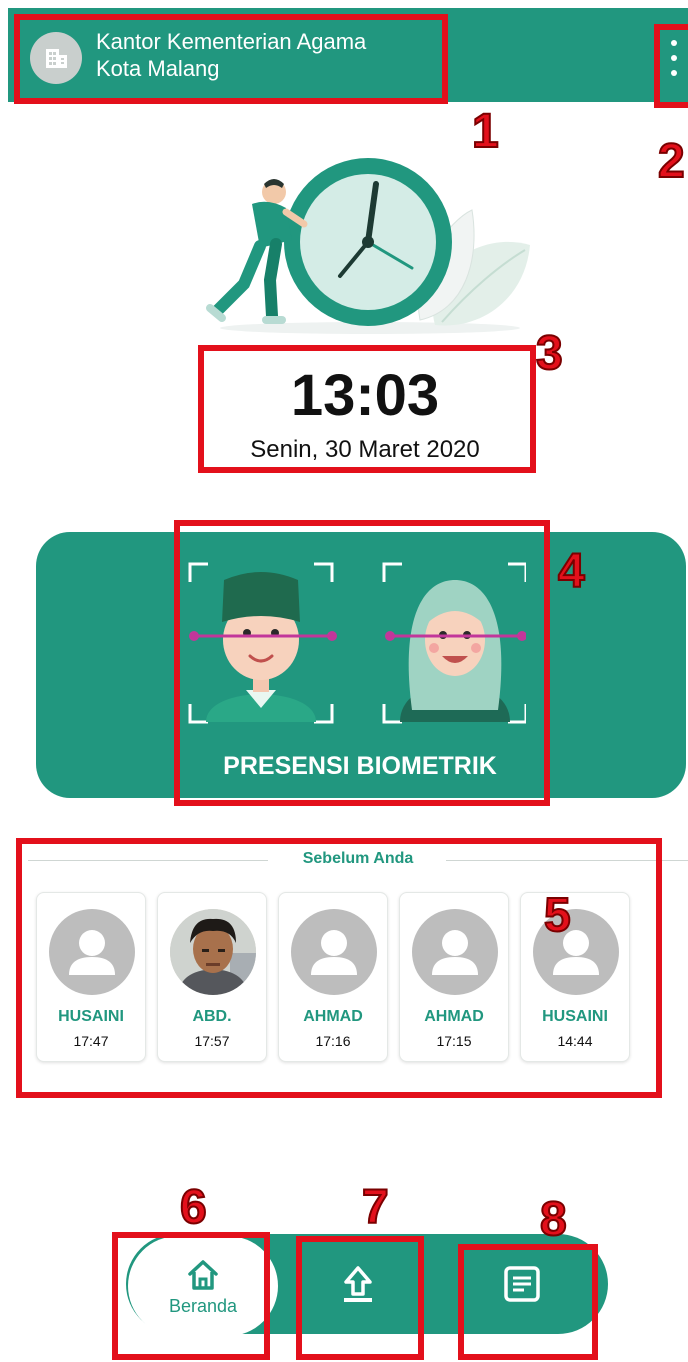 The image size is (688, 1362). Describe the element at coordinates (485, 131) in the screenshot. I see `annotation-number-1: 1` at that location.